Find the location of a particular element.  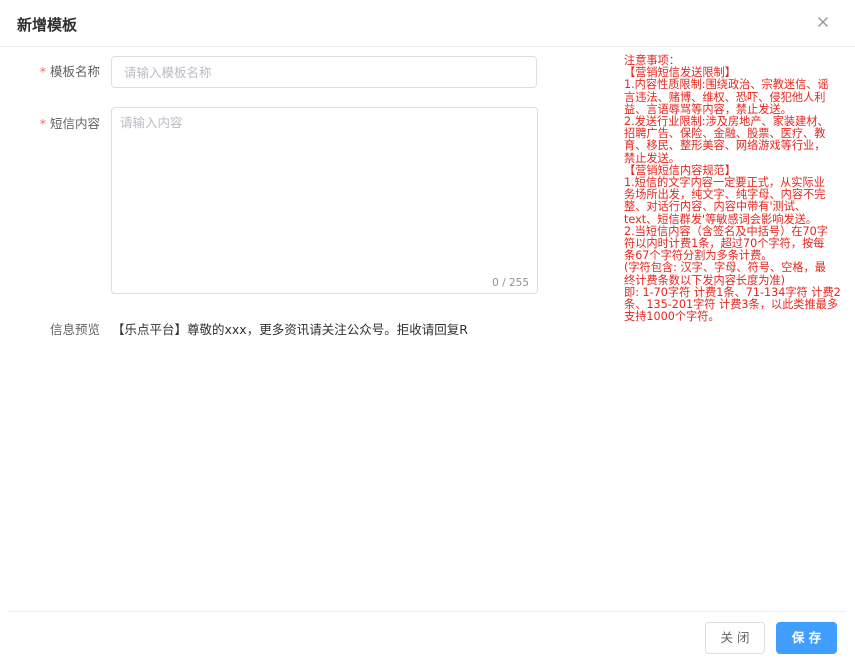

char-counter: 0 / 255 is located at coordinates (510, 283).